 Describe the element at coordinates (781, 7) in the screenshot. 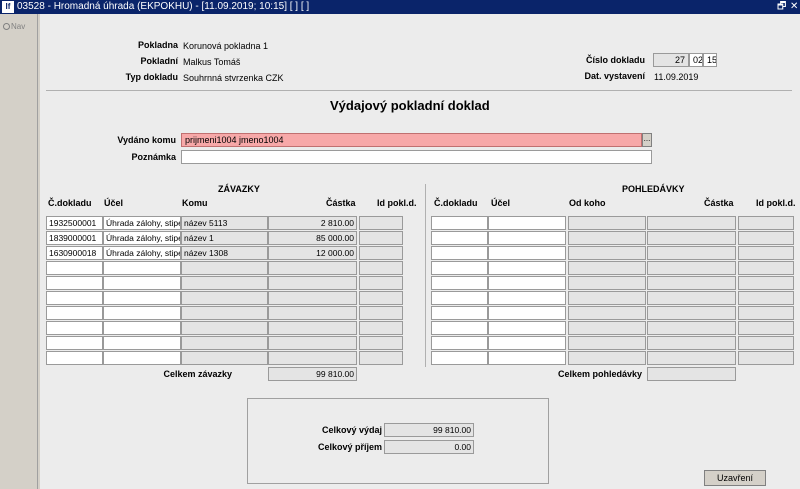

I see `restore-window-icon: 🗗` at that location.